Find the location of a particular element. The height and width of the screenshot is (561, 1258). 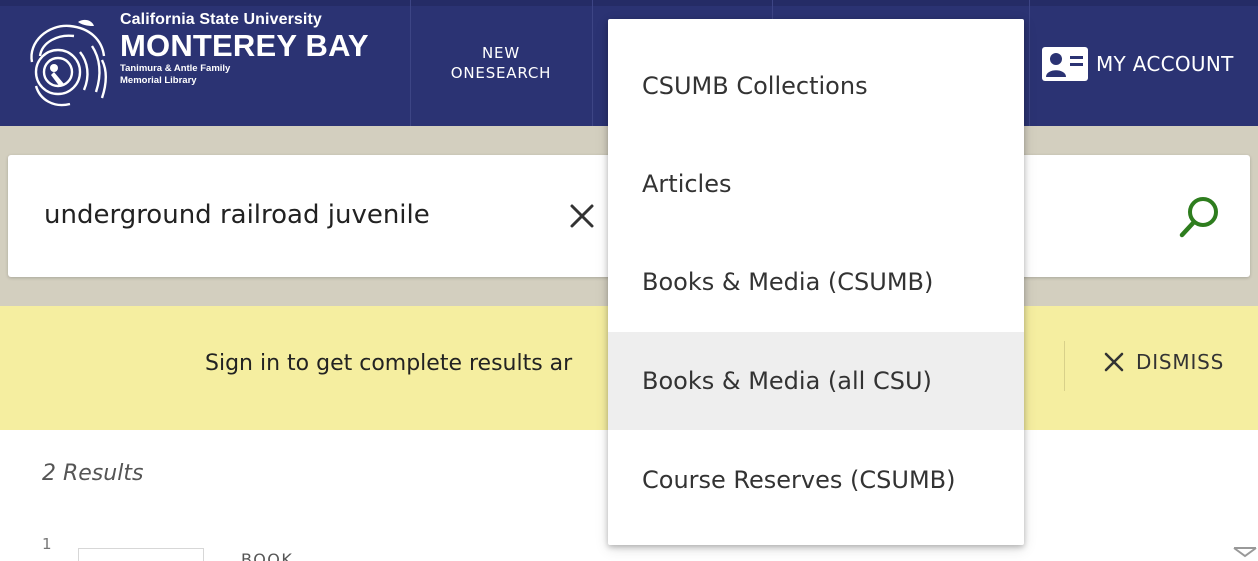

logo-library-name-line1: Tanimura & Antle Family is located at coordinates (175, 68).